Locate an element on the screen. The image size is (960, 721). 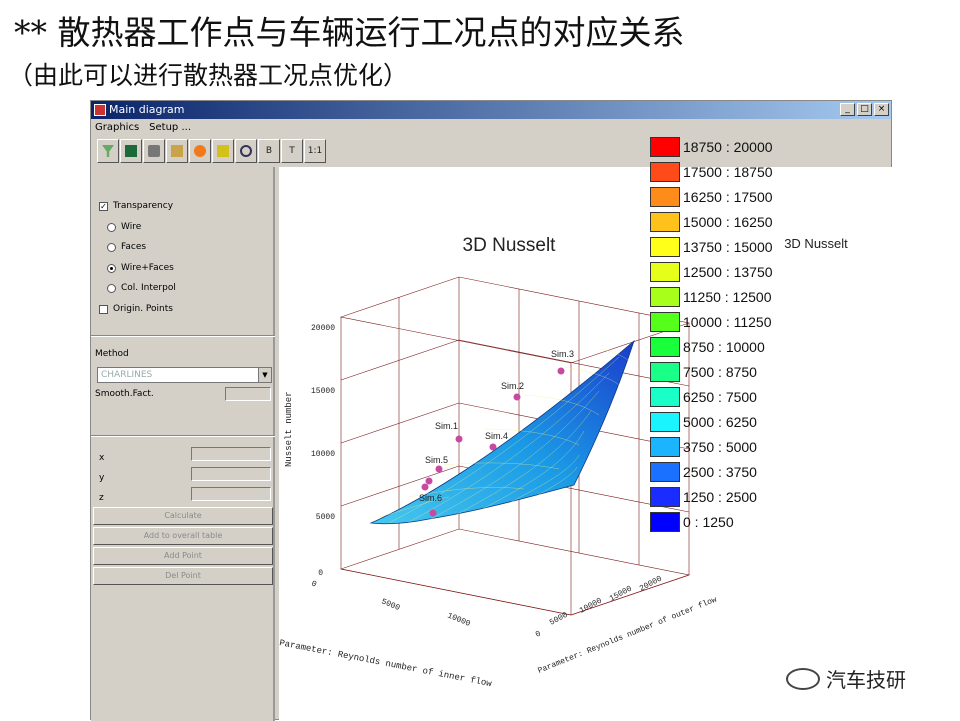
legend-item: 2500 : 3750 is located at coordinates (703, 471).